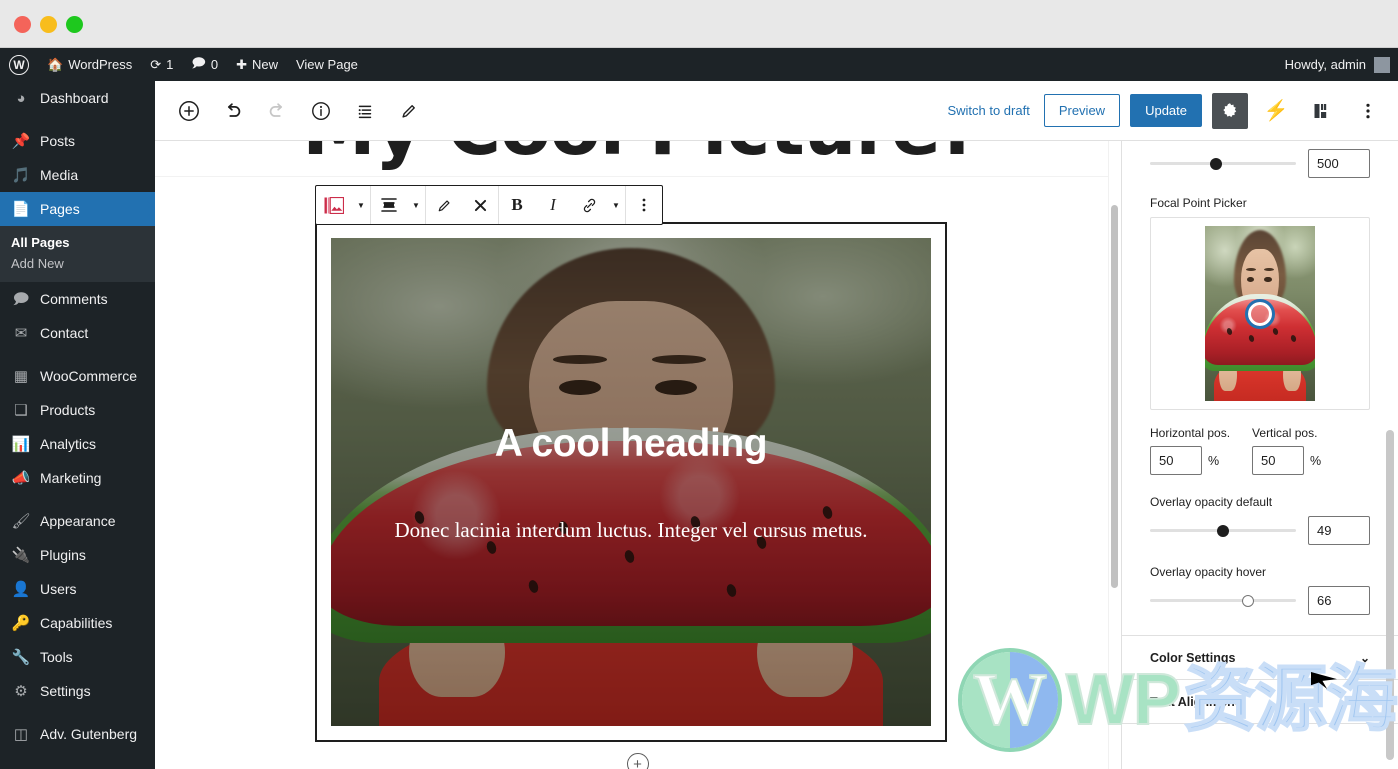 This screenshot has width=1398, height=769. I want to click on sidebar-item-plugins: 🔌 Plugins, so click(77, 555).